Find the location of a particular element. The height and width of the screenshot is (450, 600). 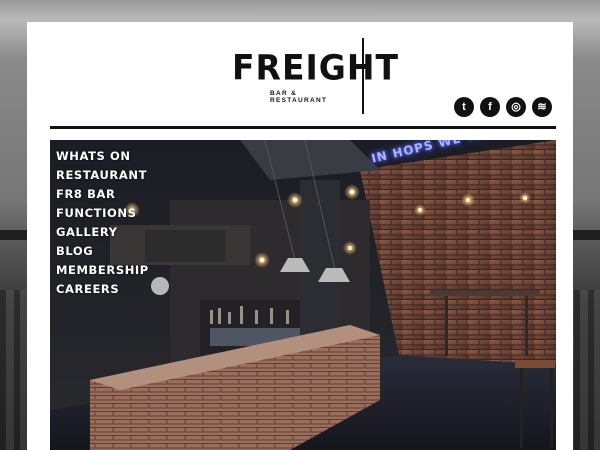

nav-item-gallery: GALLERY is located at coordinates (116, 232).